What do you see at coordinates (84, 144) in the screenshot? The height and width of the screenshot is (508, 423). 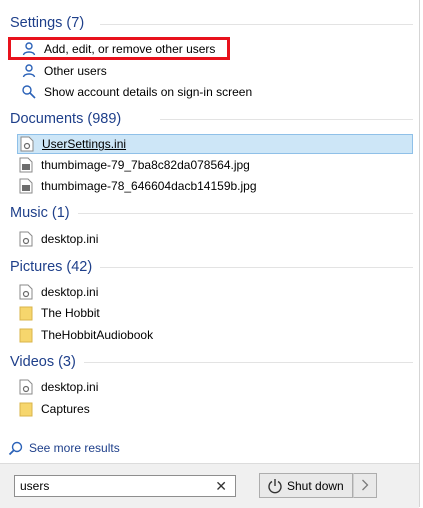 I see `result-label: UserSettings.ini` at bounding box center [84, 144].